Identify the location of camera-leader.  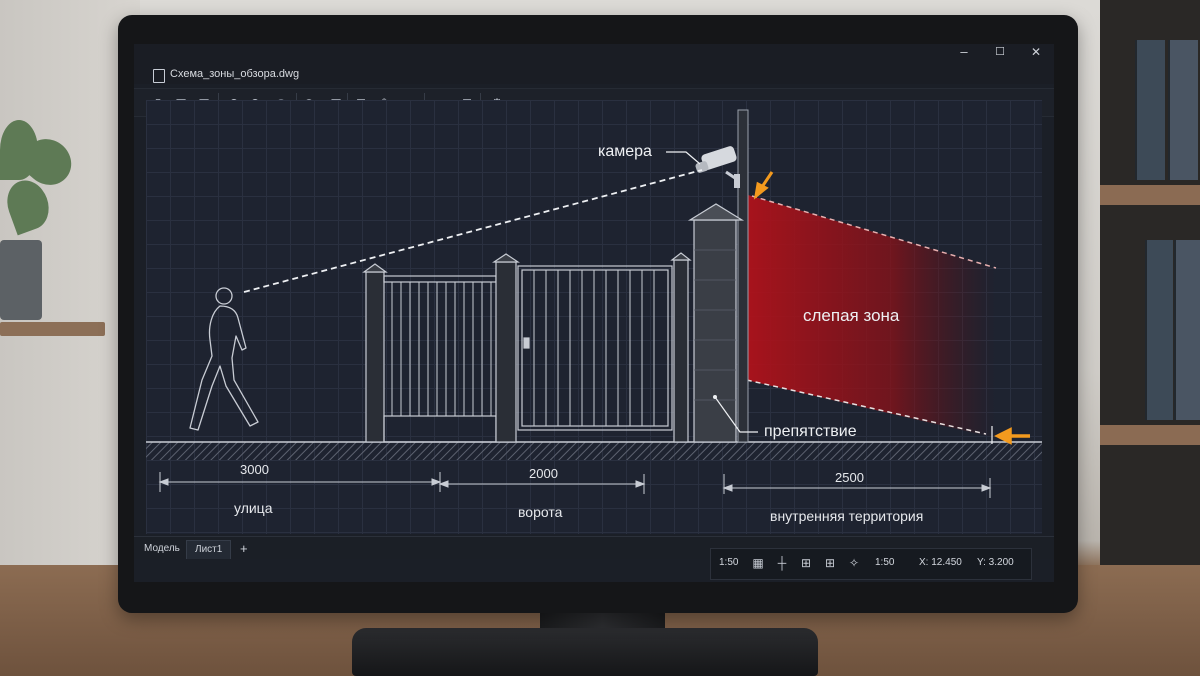
(683, 158).